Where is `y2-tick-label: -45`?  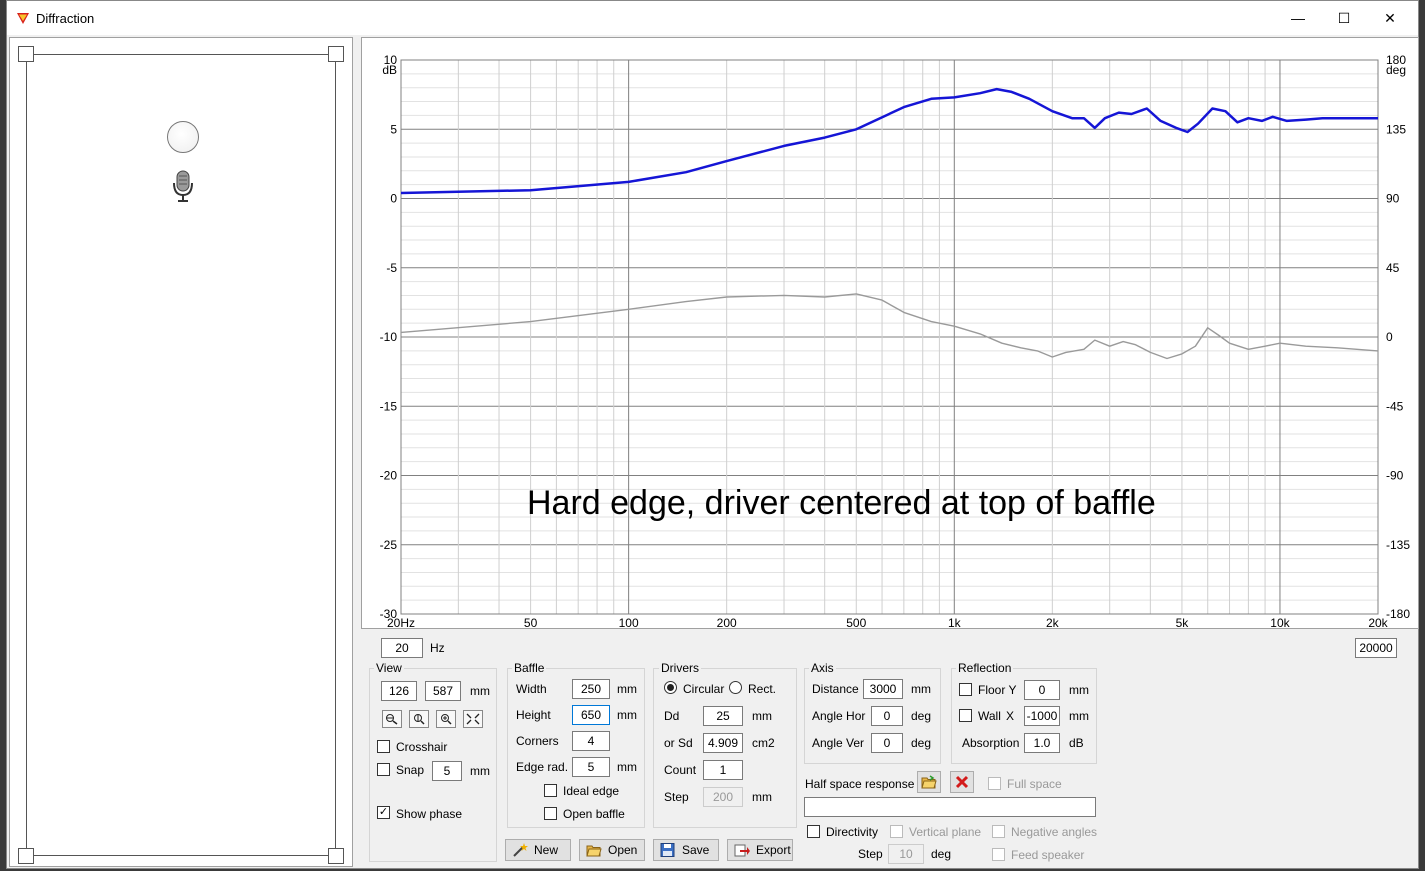
y2-tick-label: -45 is located at coordinates (1395, 406).